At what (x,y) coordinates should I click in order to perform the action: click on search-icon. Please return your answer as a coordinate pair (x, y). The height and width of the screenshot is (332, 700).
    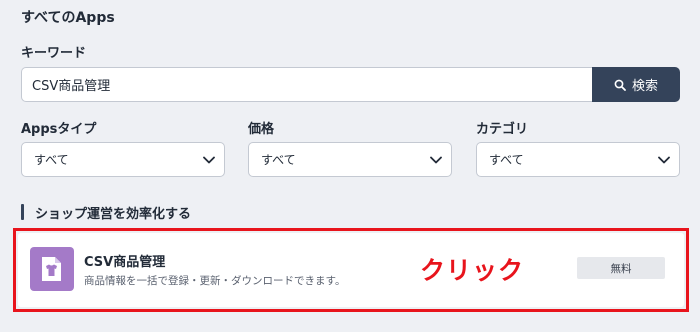
    Looking at the image, I should click on (620, 85).